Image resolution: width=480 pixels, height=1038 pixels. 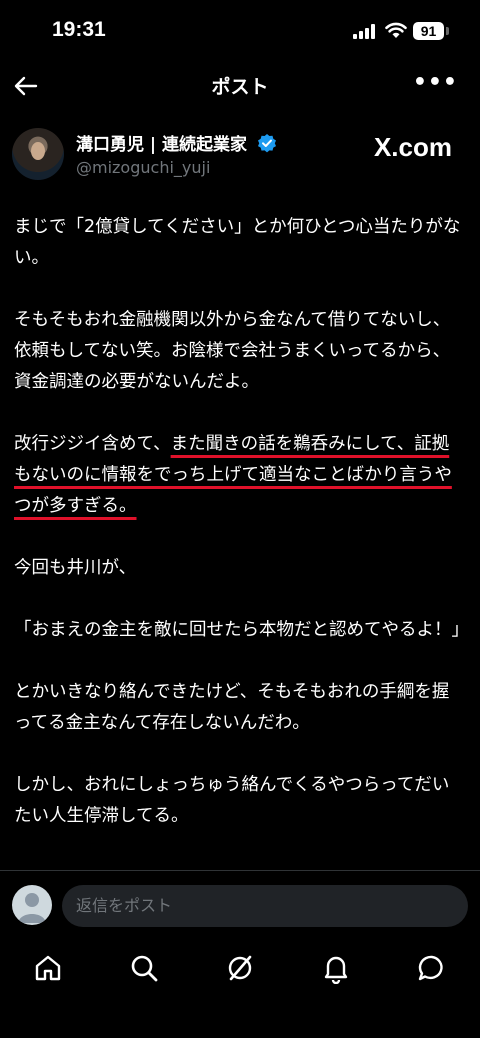 I want to click on status-bar: 19:31 91, so click(x=240, y=30).